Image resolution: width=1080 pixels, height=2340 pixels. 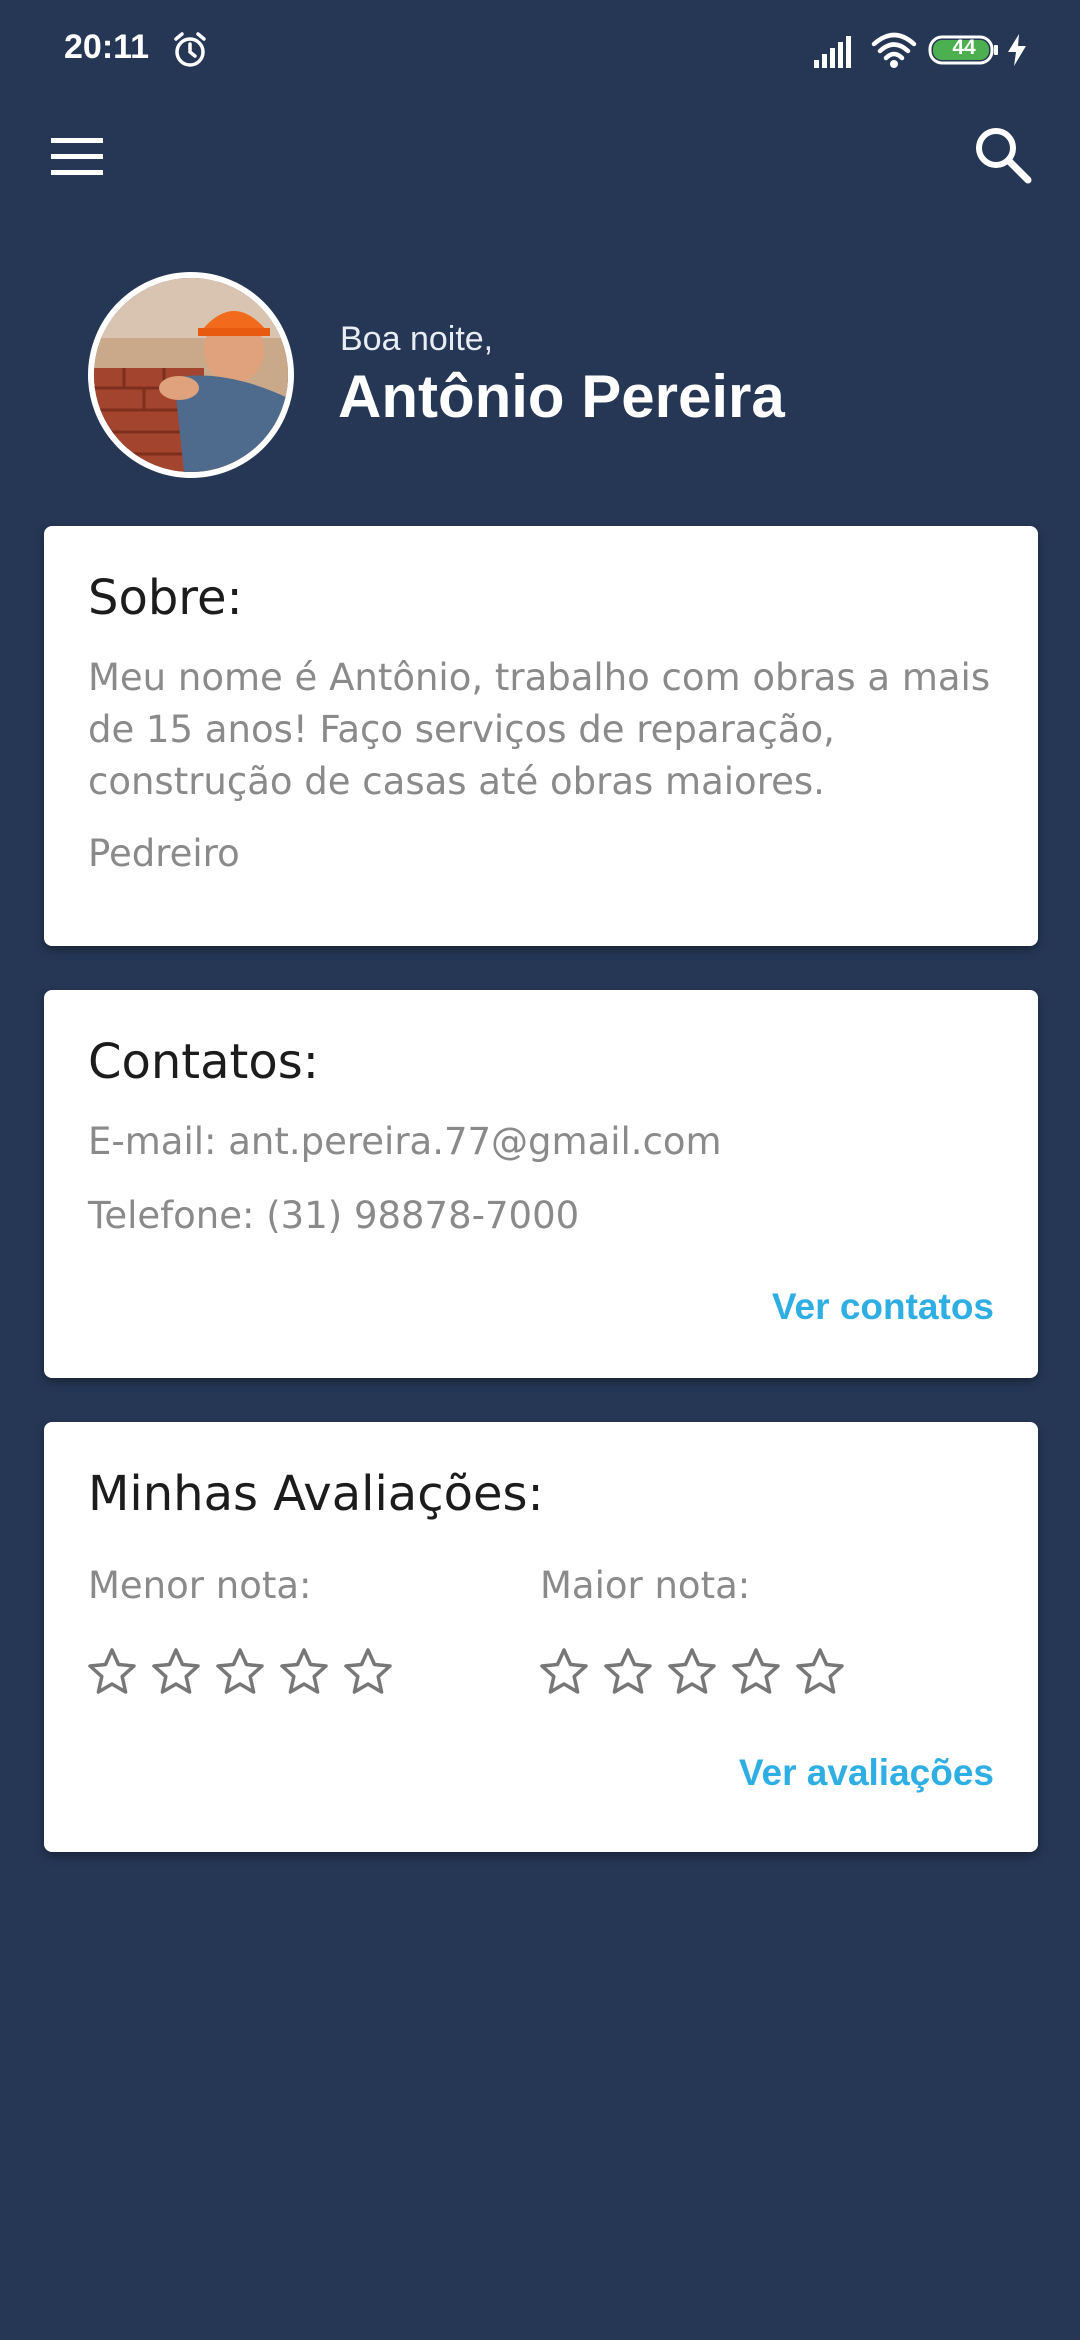 I want to click on avatar-photo, so click(x=191, y=375).